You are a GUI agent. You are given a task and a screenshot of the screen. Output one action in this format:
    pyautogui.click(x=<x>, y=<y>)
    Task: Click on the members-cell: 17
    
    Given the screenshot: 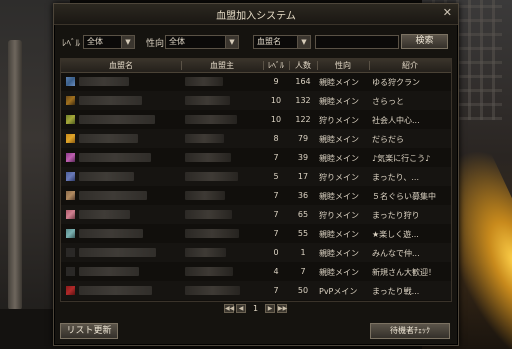 What is the action you would take?
    pyautogui.click(x=303, y=176)
    